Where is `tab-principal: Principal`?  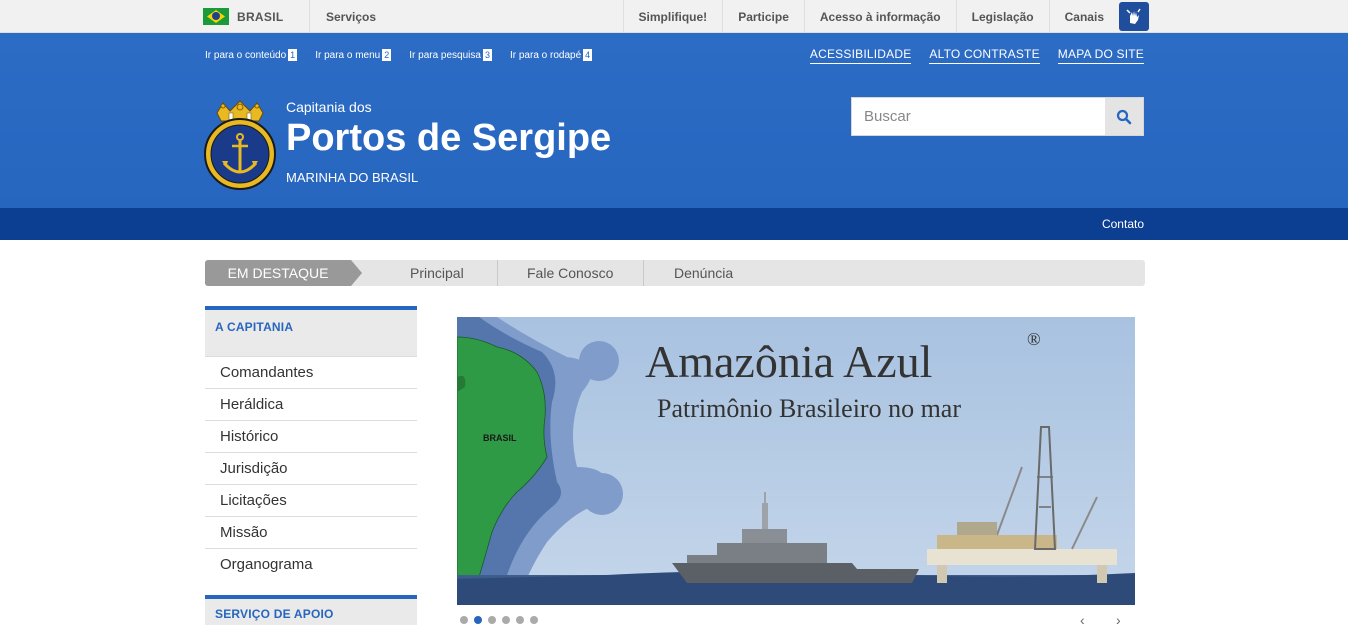
tab-principal: Principal is located at coordinates (437, 273).